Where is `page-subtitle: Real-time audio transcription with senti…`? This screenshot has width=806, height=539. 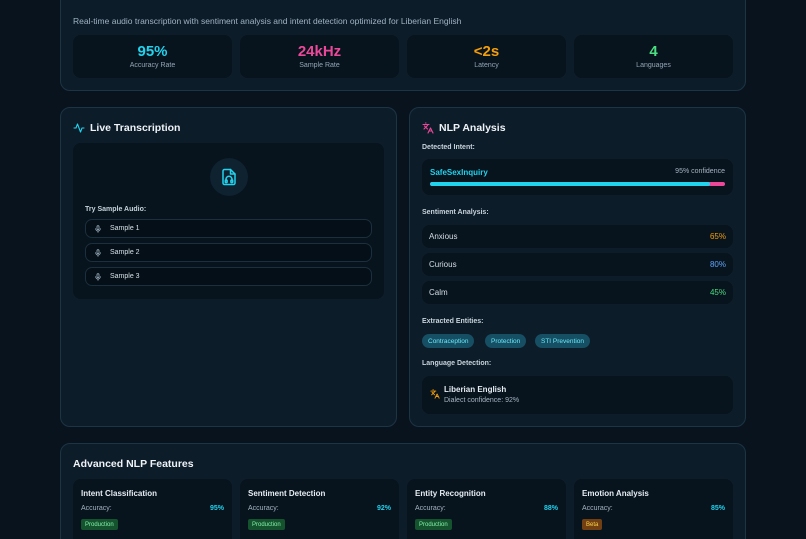
page-subtitle: Real-time audio transcription with senti… is located at coordinates (267, 21).